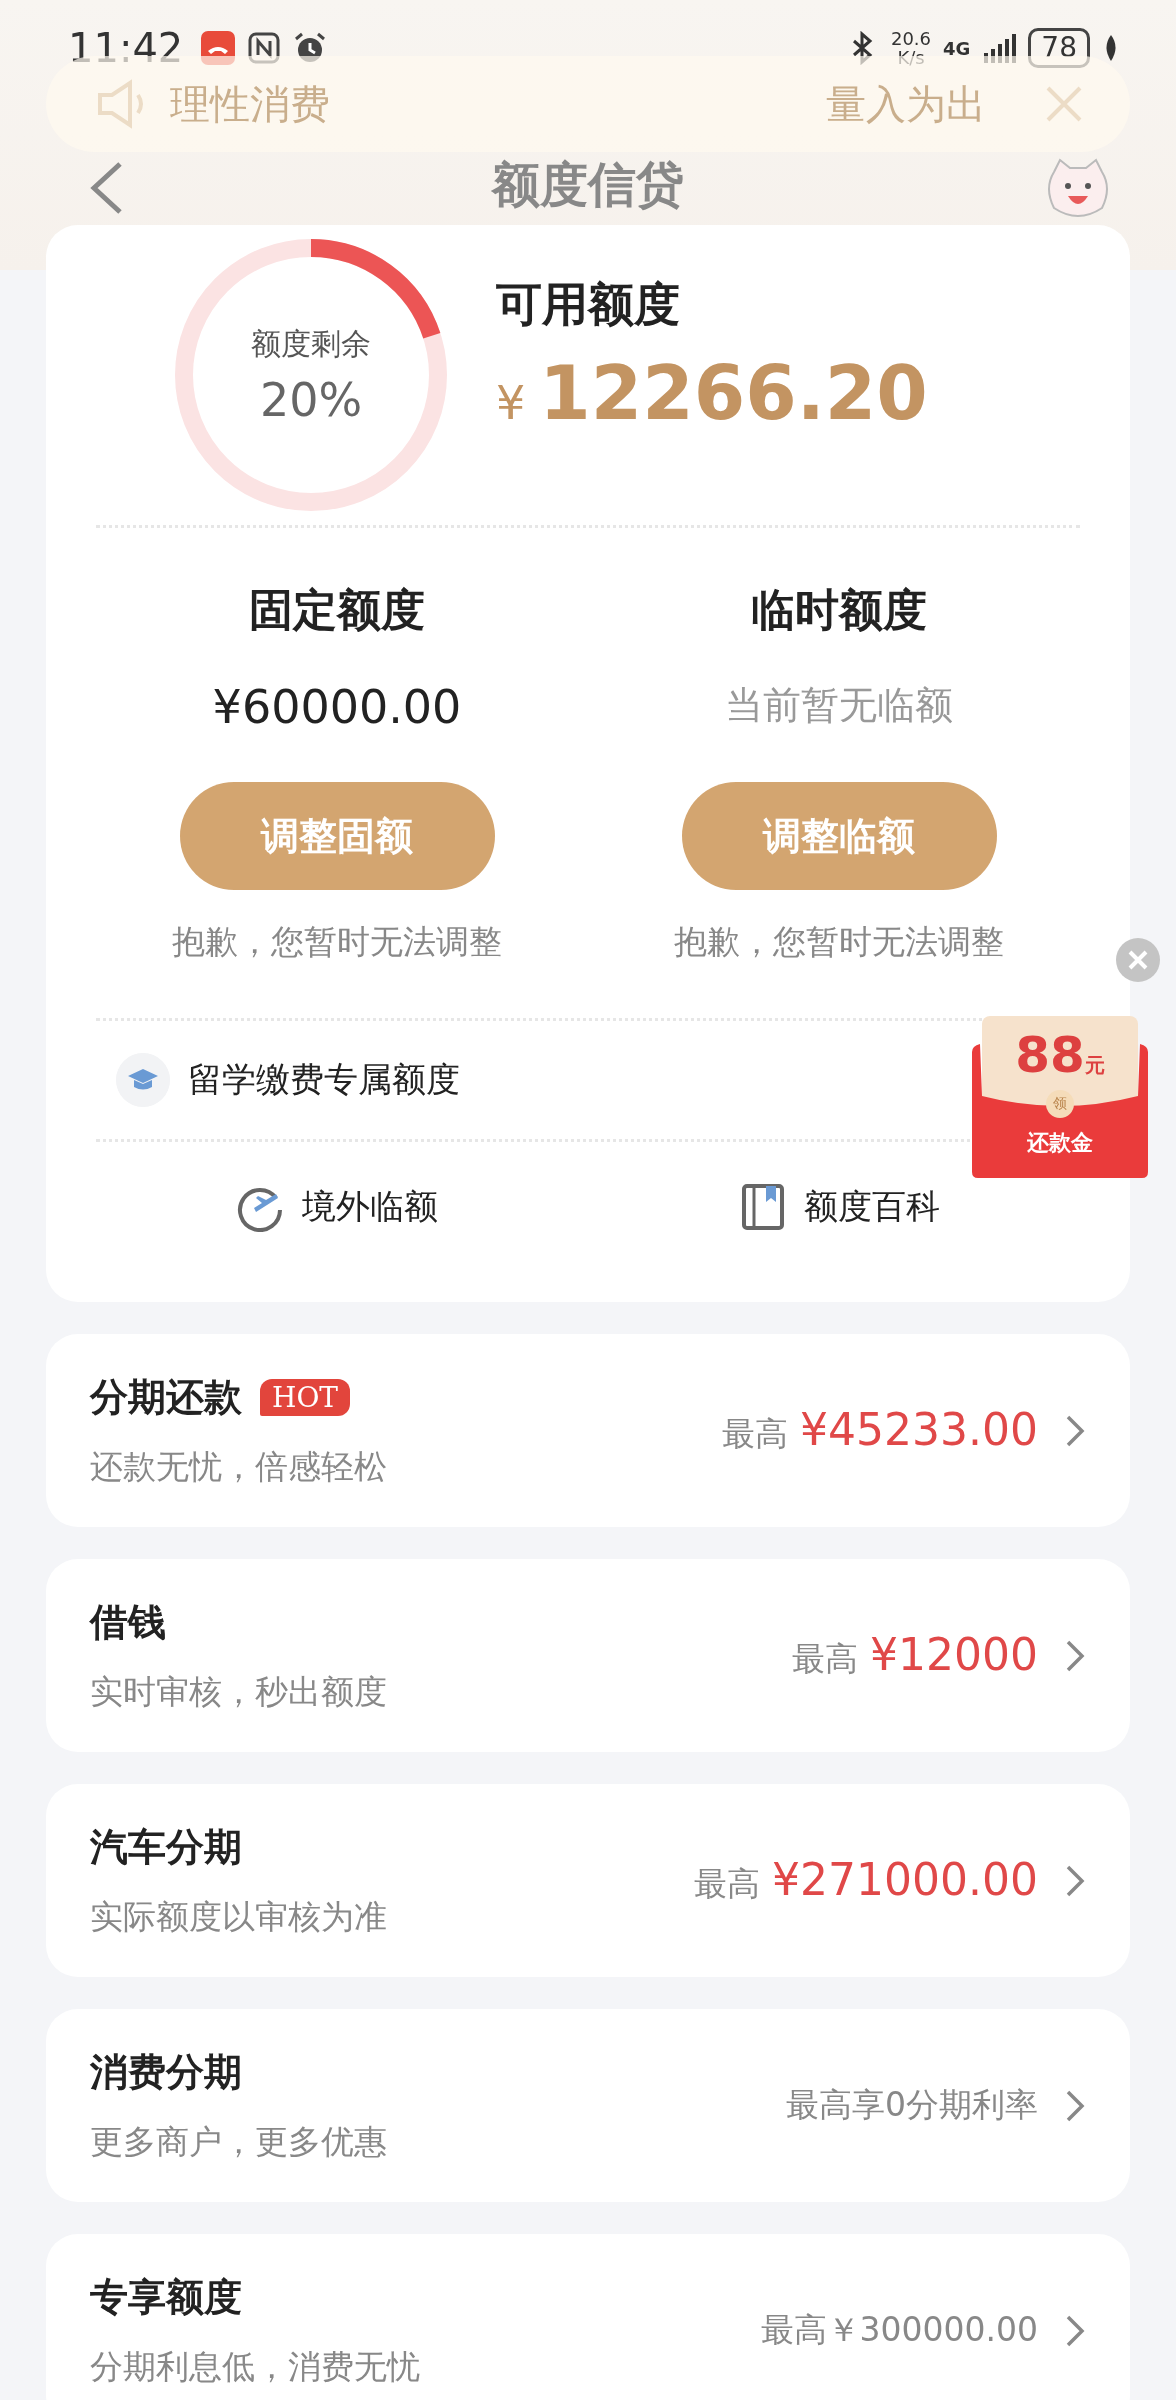 The height and width of the screenshot is (2400, 1176). Describe the element at coordinates (1050, 1055) in the screenshot. I see `promo-amount: 88` at that location.